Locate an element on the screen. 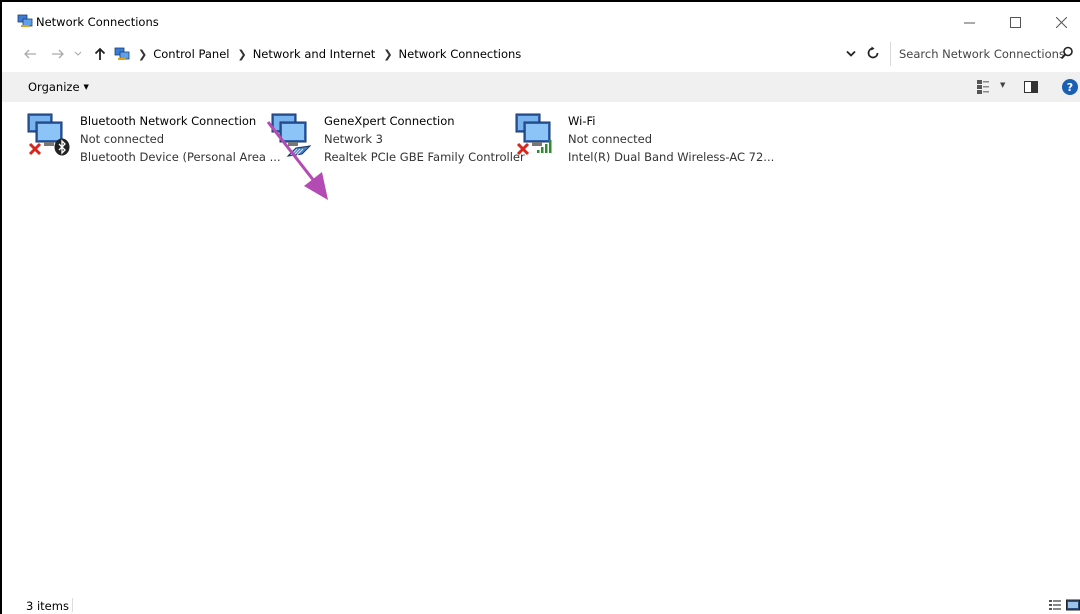 Image resolution: width=1080 pixels, height=614 pixels. up-arrow-icon is located at coordinates (100, 53).